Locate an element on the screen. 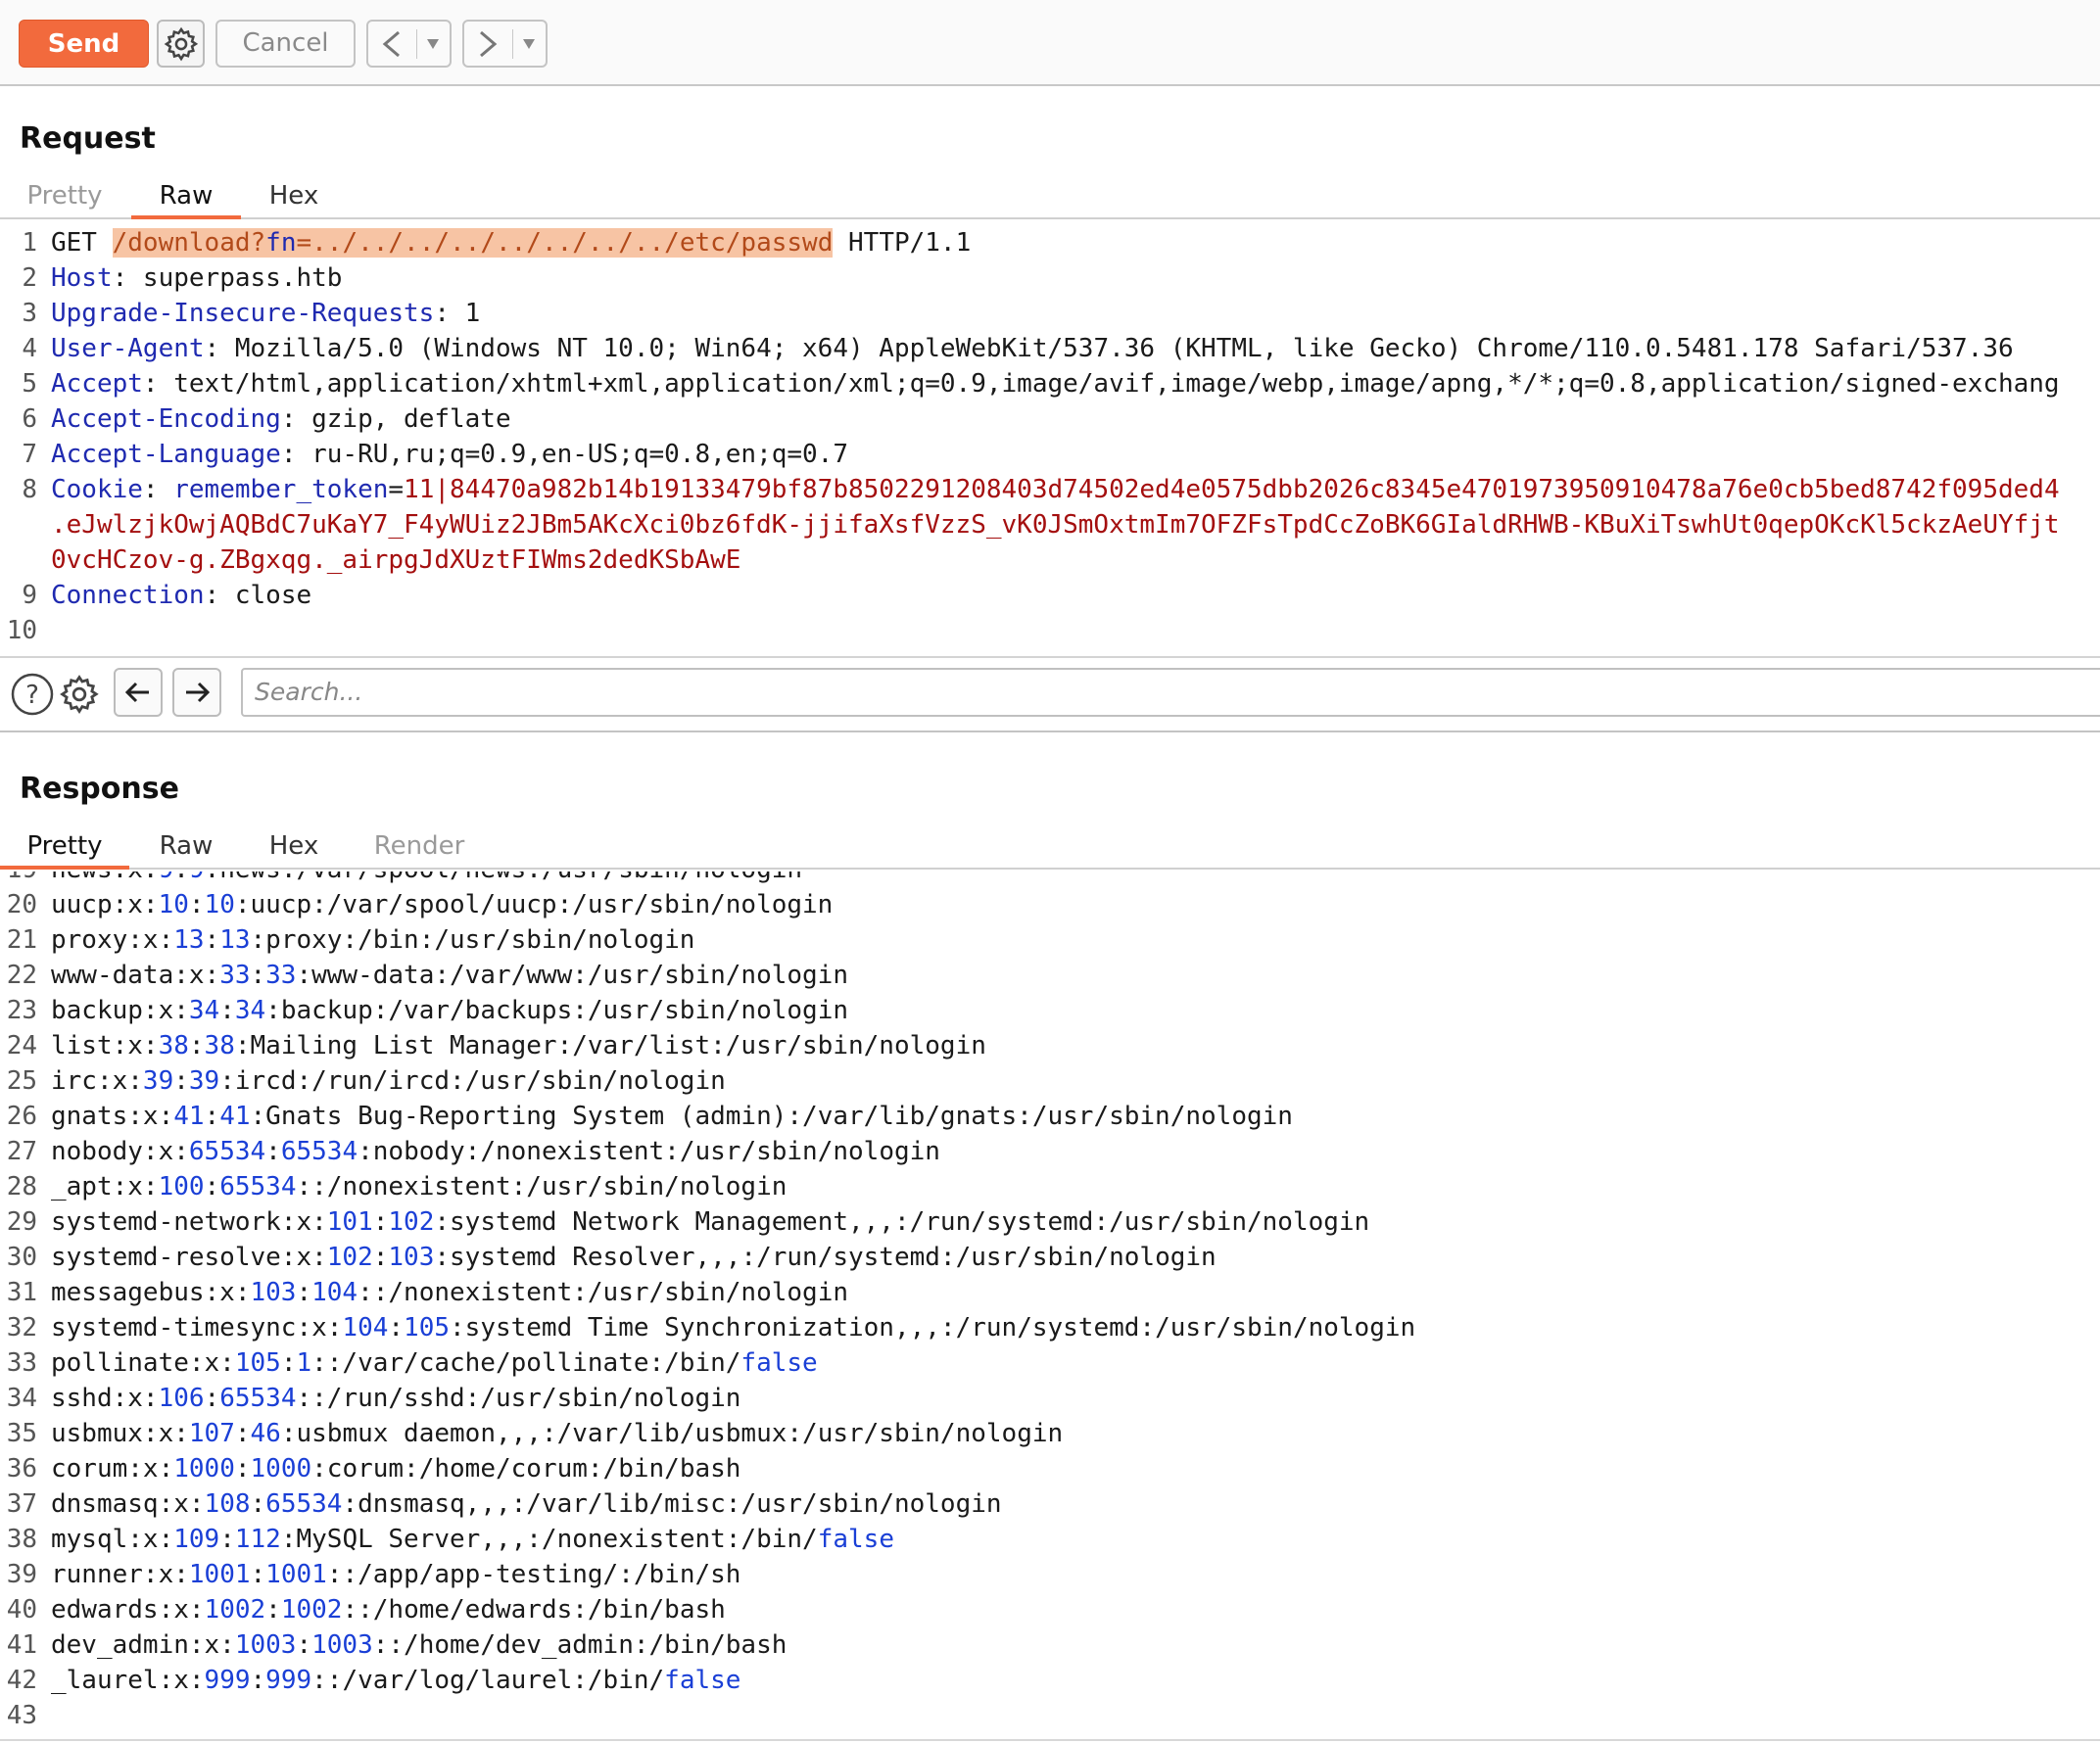 The width and height of the screenshot is (2100, 1743). code-token: ::/home/edwards:/bin/bash is located at coordinates (534, 1610).